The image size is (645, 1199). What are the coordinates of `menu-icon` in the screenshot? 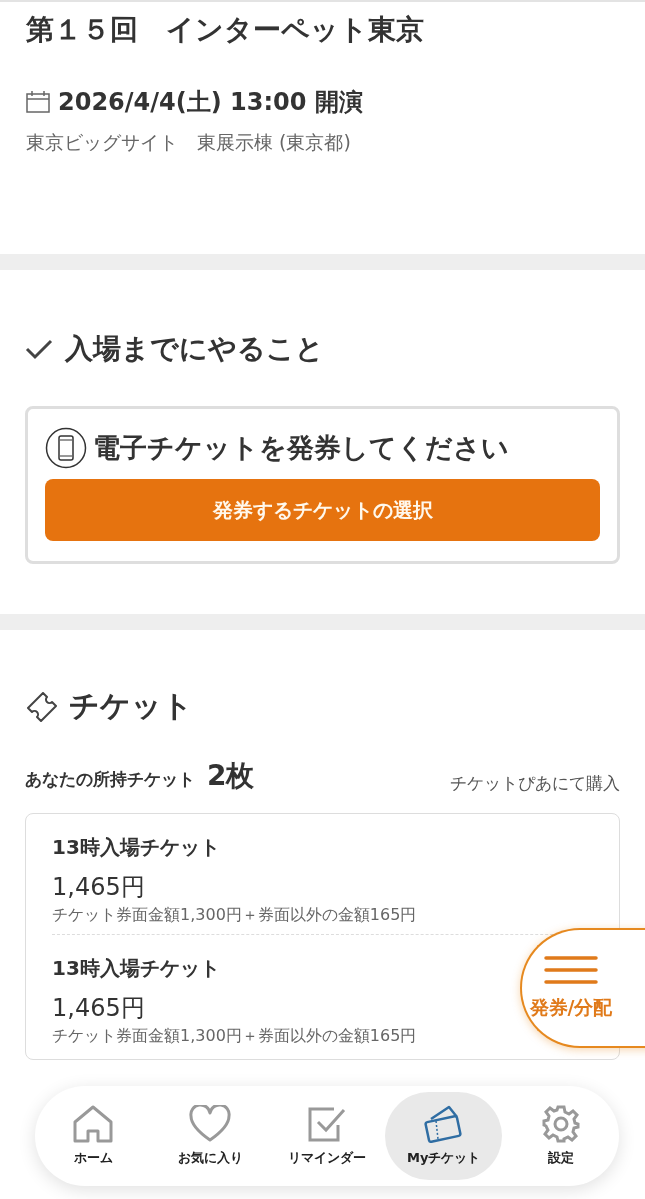 It's located at (571, 970).